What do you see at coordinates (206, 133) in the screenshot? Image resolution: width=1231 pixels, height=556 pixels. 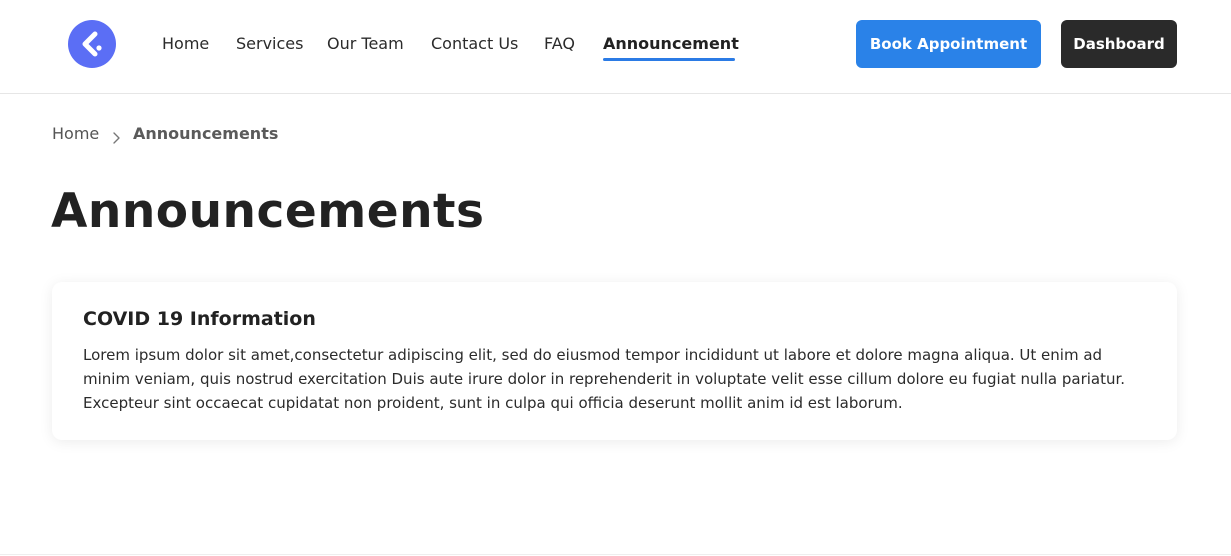 I see `breadcrumb-current: Announcements` at bounding box center [206, 133].